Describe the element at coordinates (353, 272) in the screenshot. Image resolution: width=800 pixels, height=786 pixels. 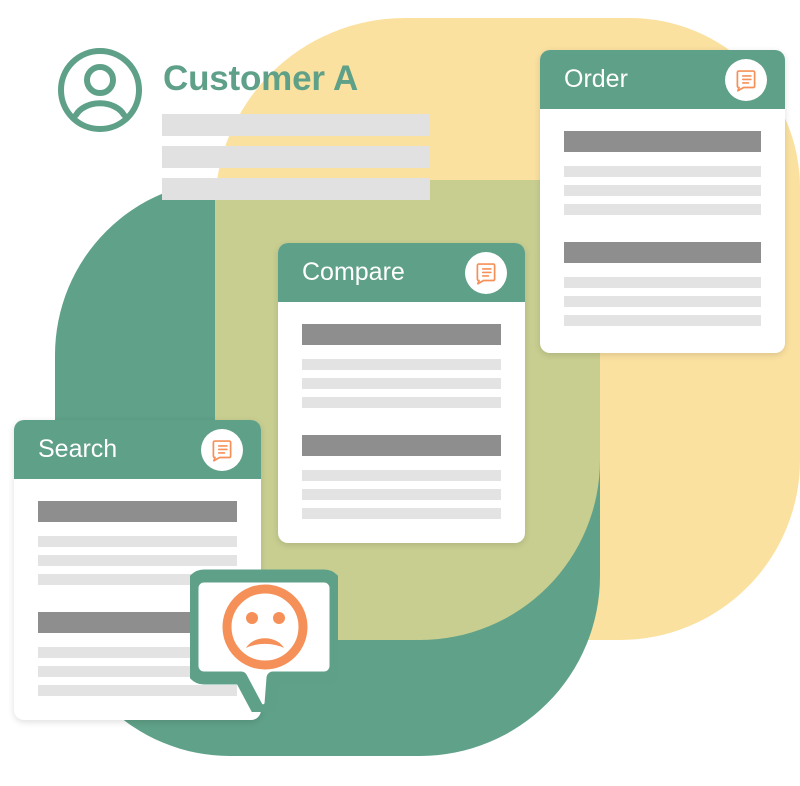
I see `card-compare-title: Compare` at that location.